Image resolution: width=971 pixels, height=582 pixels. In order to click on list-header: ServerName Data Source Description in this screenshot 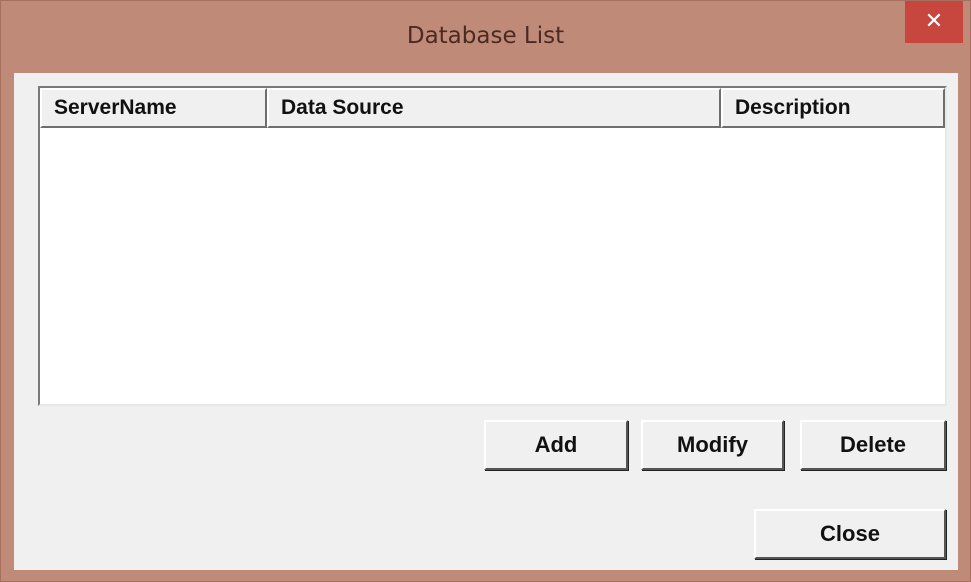, I will do `click(492, 108)`.